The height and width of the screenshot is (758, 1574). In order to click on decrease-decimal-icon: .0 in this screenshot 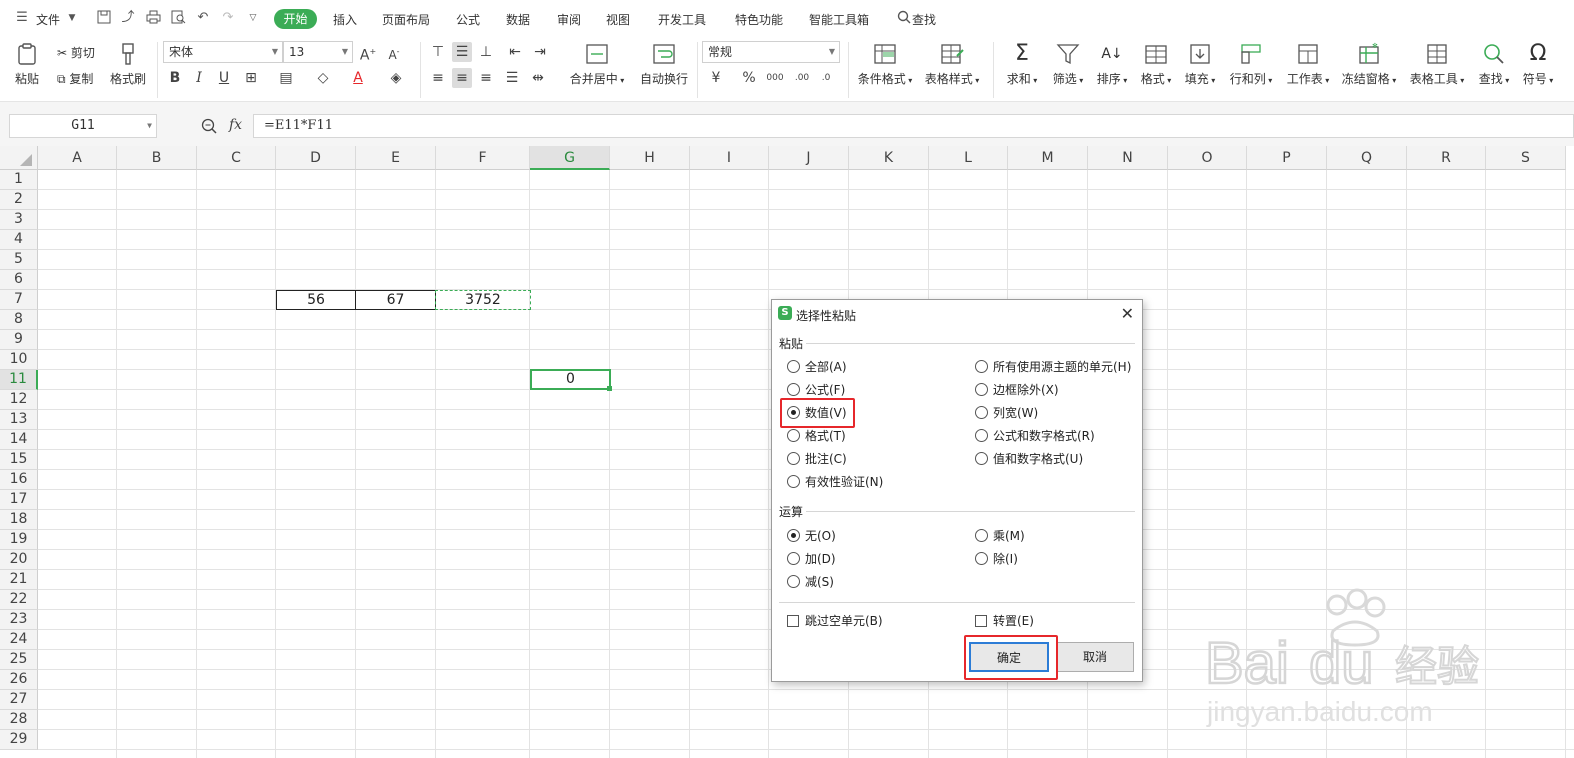, I will do `click(826, 78)`.